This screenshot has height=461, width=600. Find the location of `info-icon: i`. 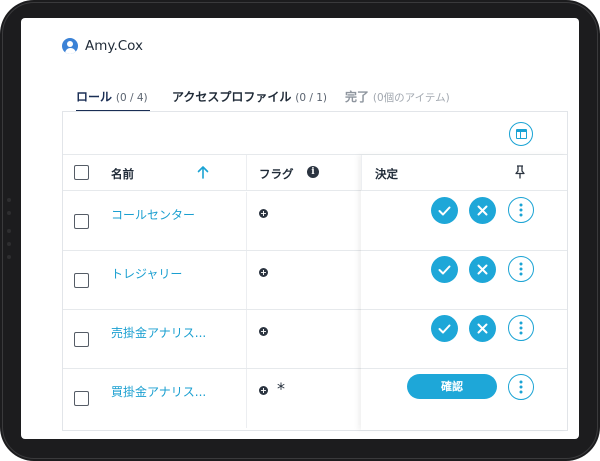

info-icon: i is located at coordinates (313, 172).